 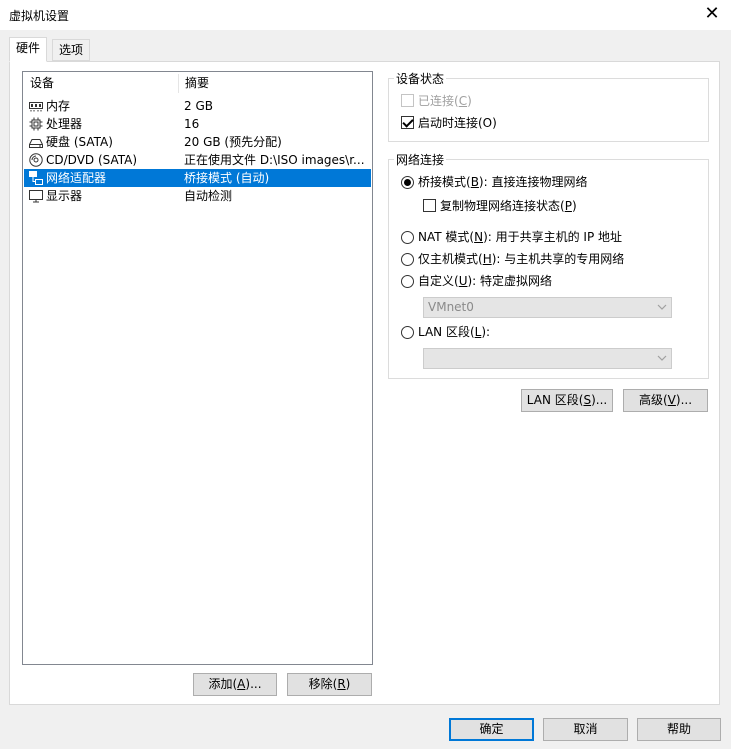 I want to click on lan-segment-label: LAN 区段(L):, so click(x=454, y=332).